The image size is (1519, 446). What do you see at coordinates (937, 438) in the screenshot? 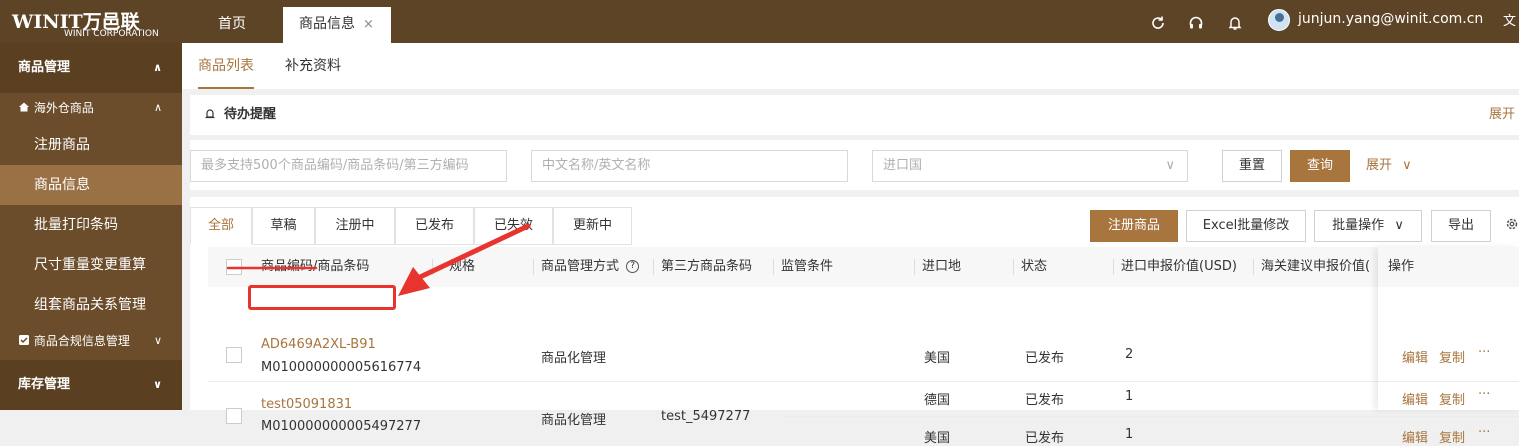
I see `import-country: 美国` at bounding box center [937, 438].